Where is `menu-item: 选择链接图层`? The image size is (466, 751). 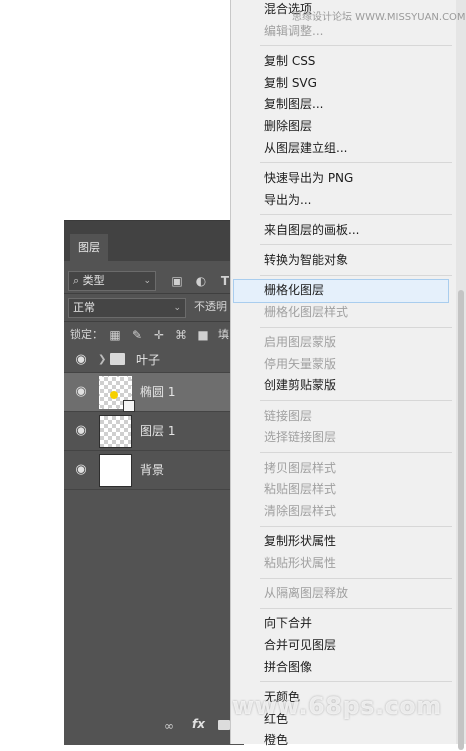 menu-item: 选择链接图层 is located at coordinates (300, 437).